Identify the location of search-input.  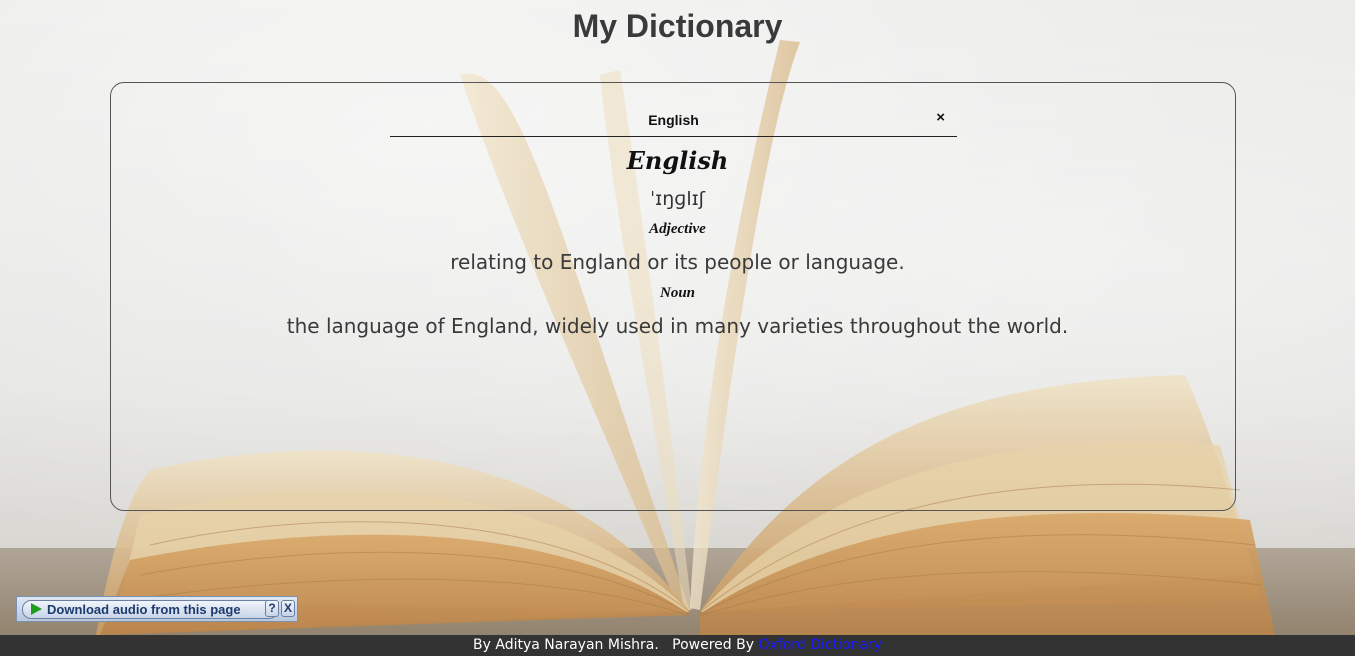
(673, 119).